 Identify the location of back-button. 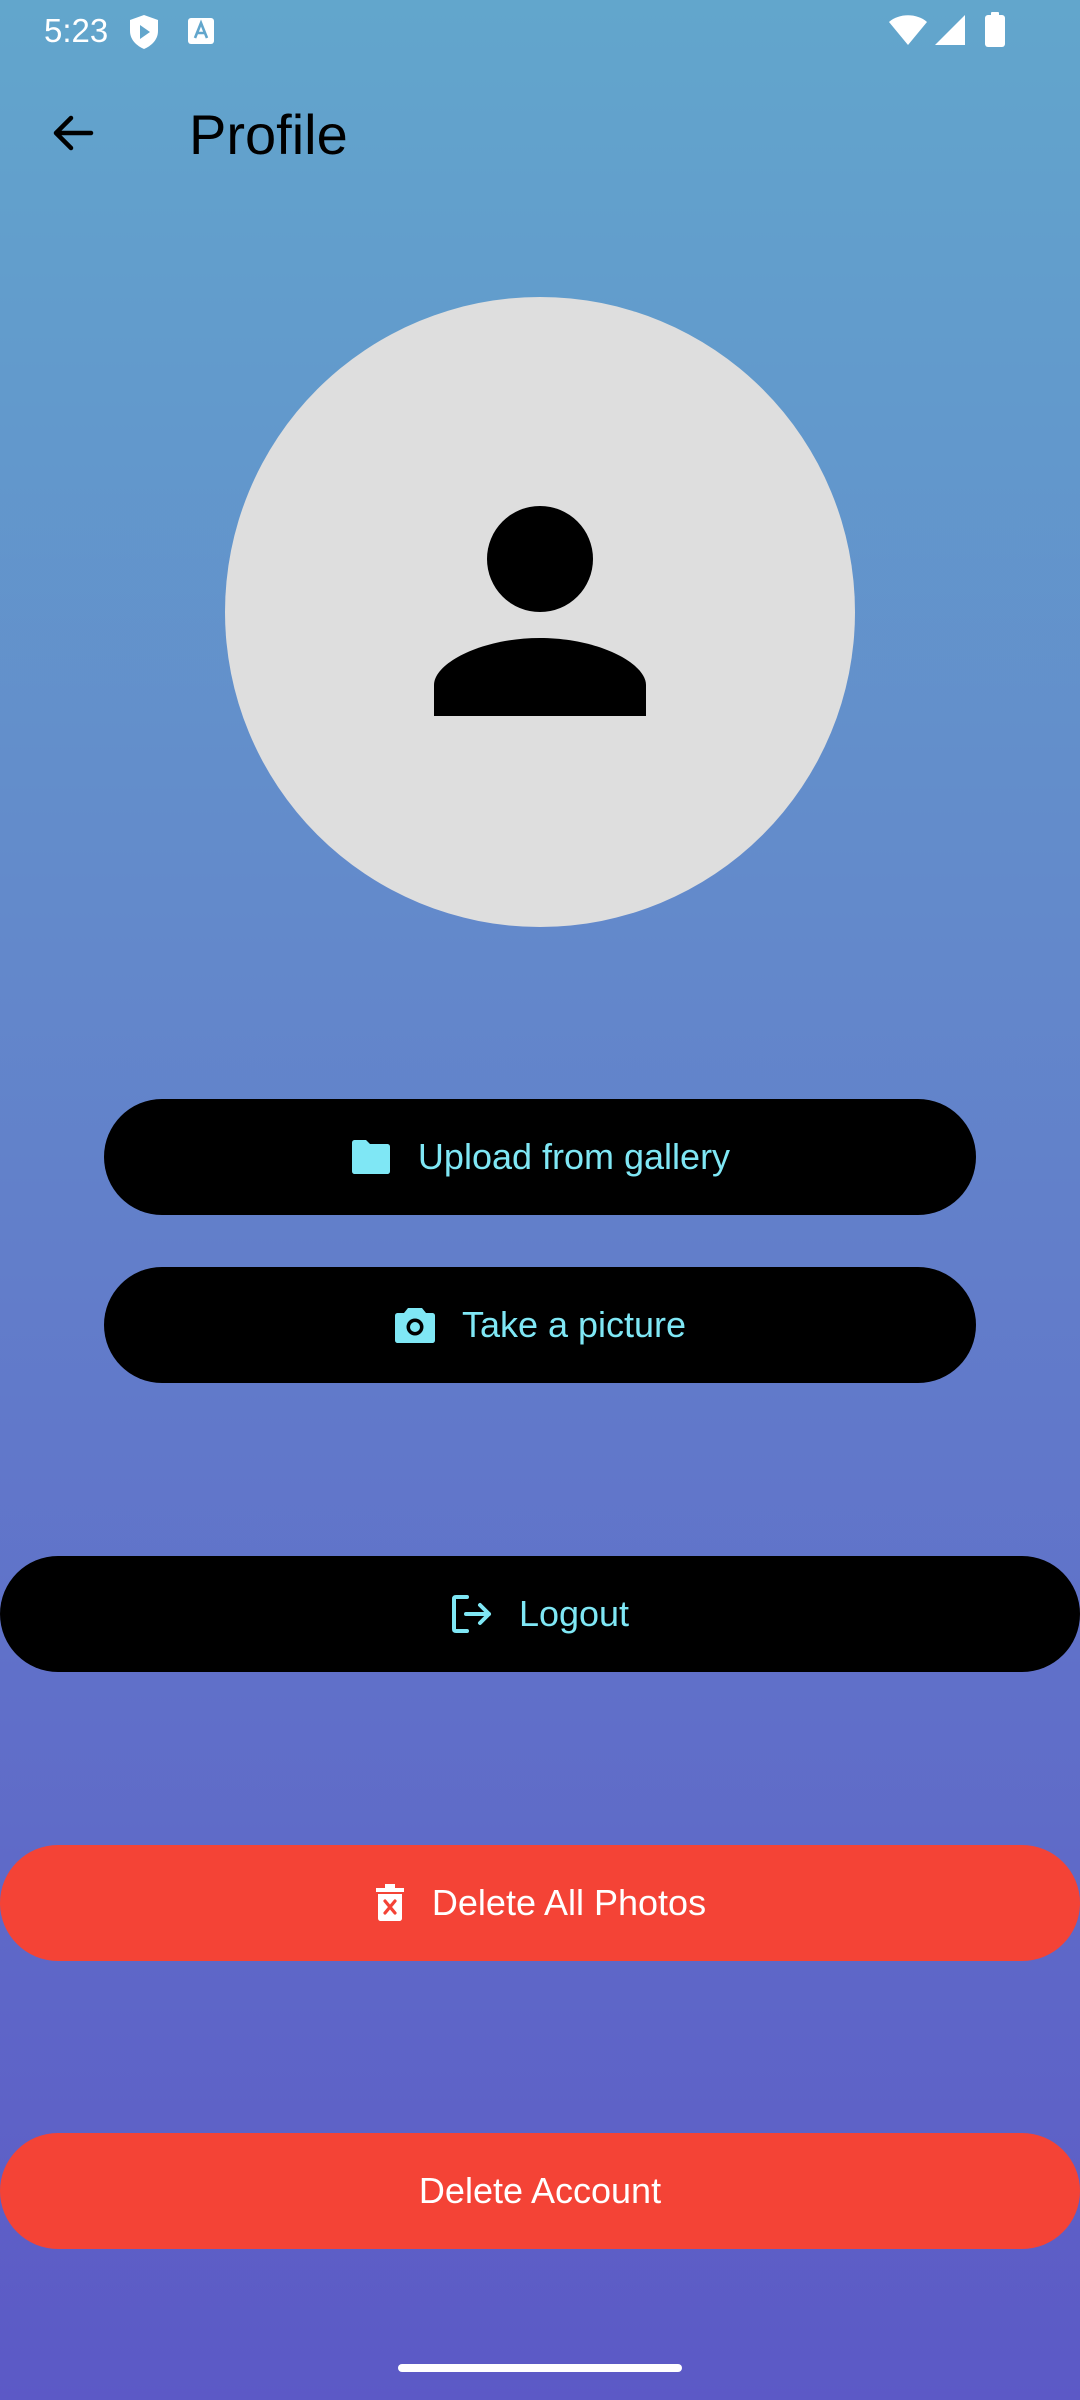
(73, 135).